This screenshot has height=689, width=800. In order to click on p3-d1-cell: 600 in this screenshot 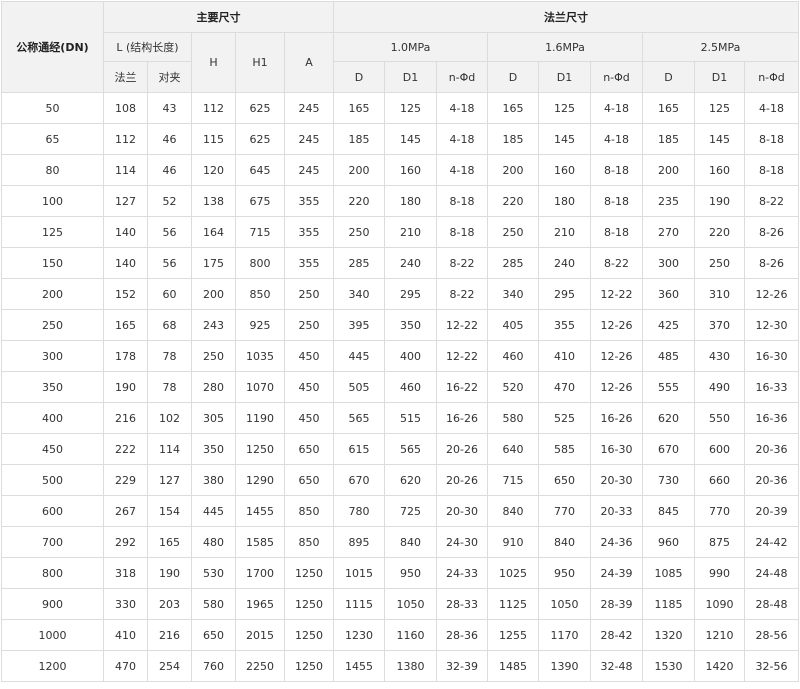, I will do `click(719, 449)`.